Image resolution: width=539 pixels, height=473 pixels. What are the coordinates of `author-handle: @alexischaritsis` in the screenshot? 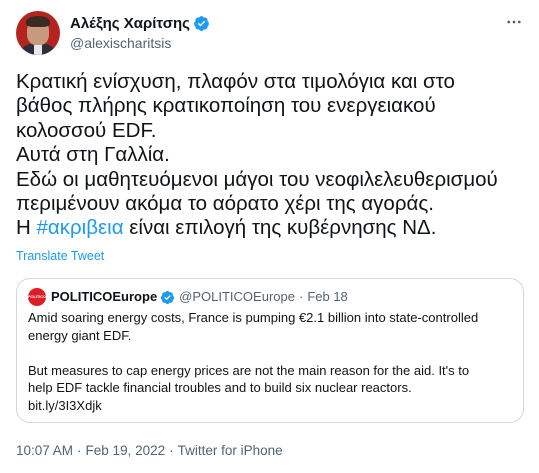 It's located at (120, 43).